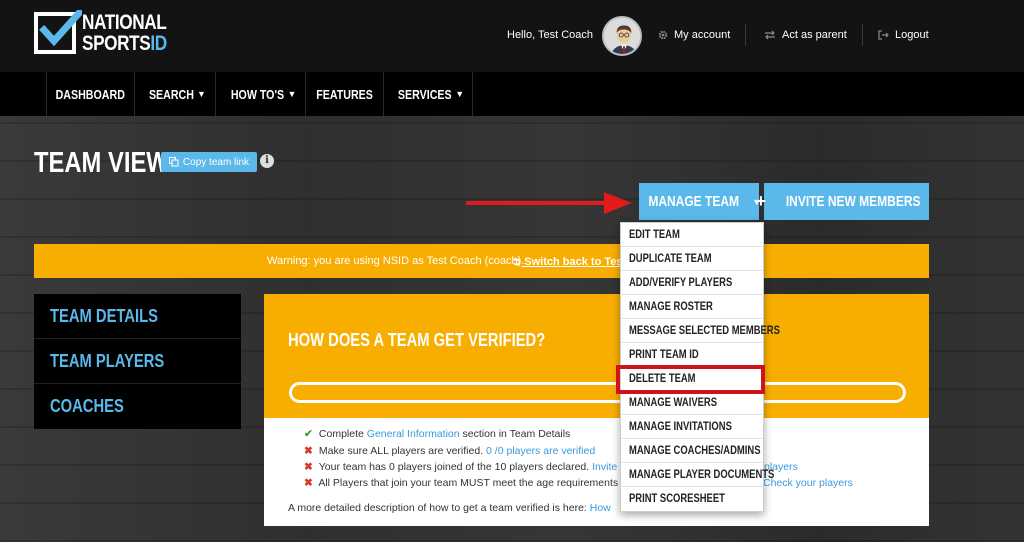 The height and width of the screenshot is (542, 1024). I want to click on menu-item-manage-invitations: MANAGE INVITATIONS, so click(692, 427).